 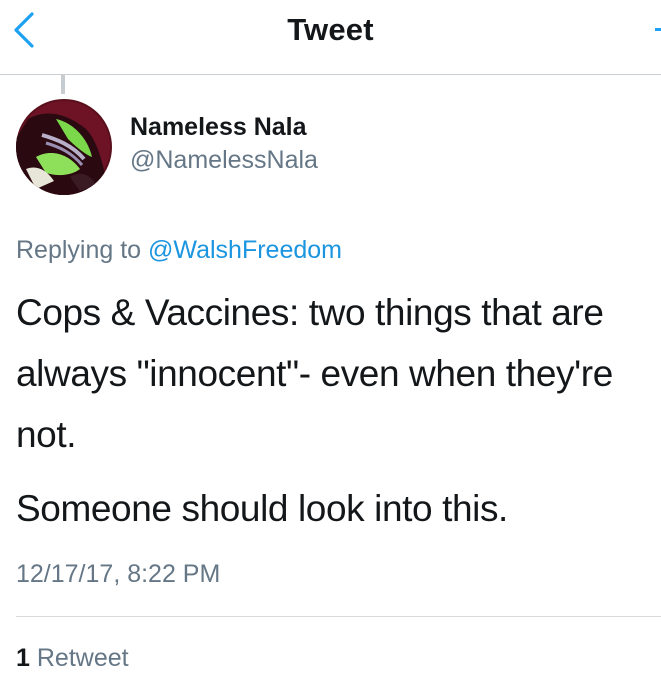 I want to click on replying-mention-link: @WalshFreedom, so click(x=245, y=250).